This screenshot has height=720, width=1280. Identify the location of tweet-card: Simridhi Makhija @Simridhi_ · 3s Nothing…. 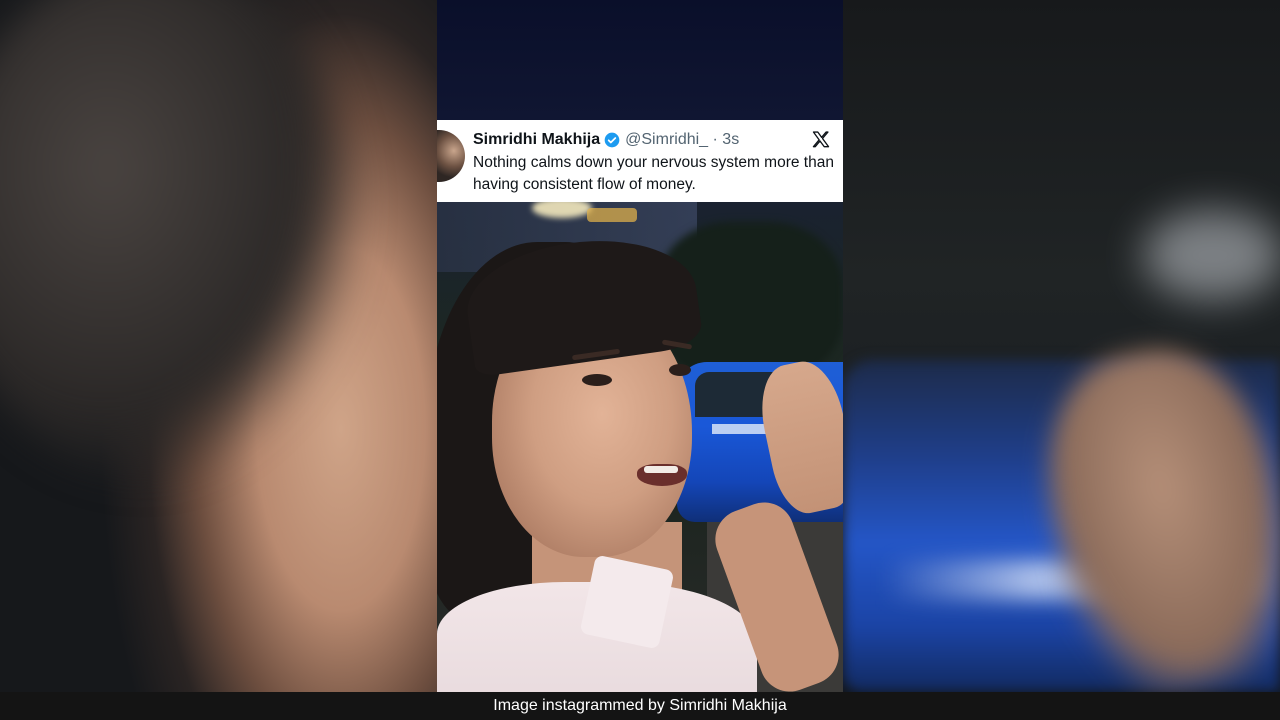
(640, 161).